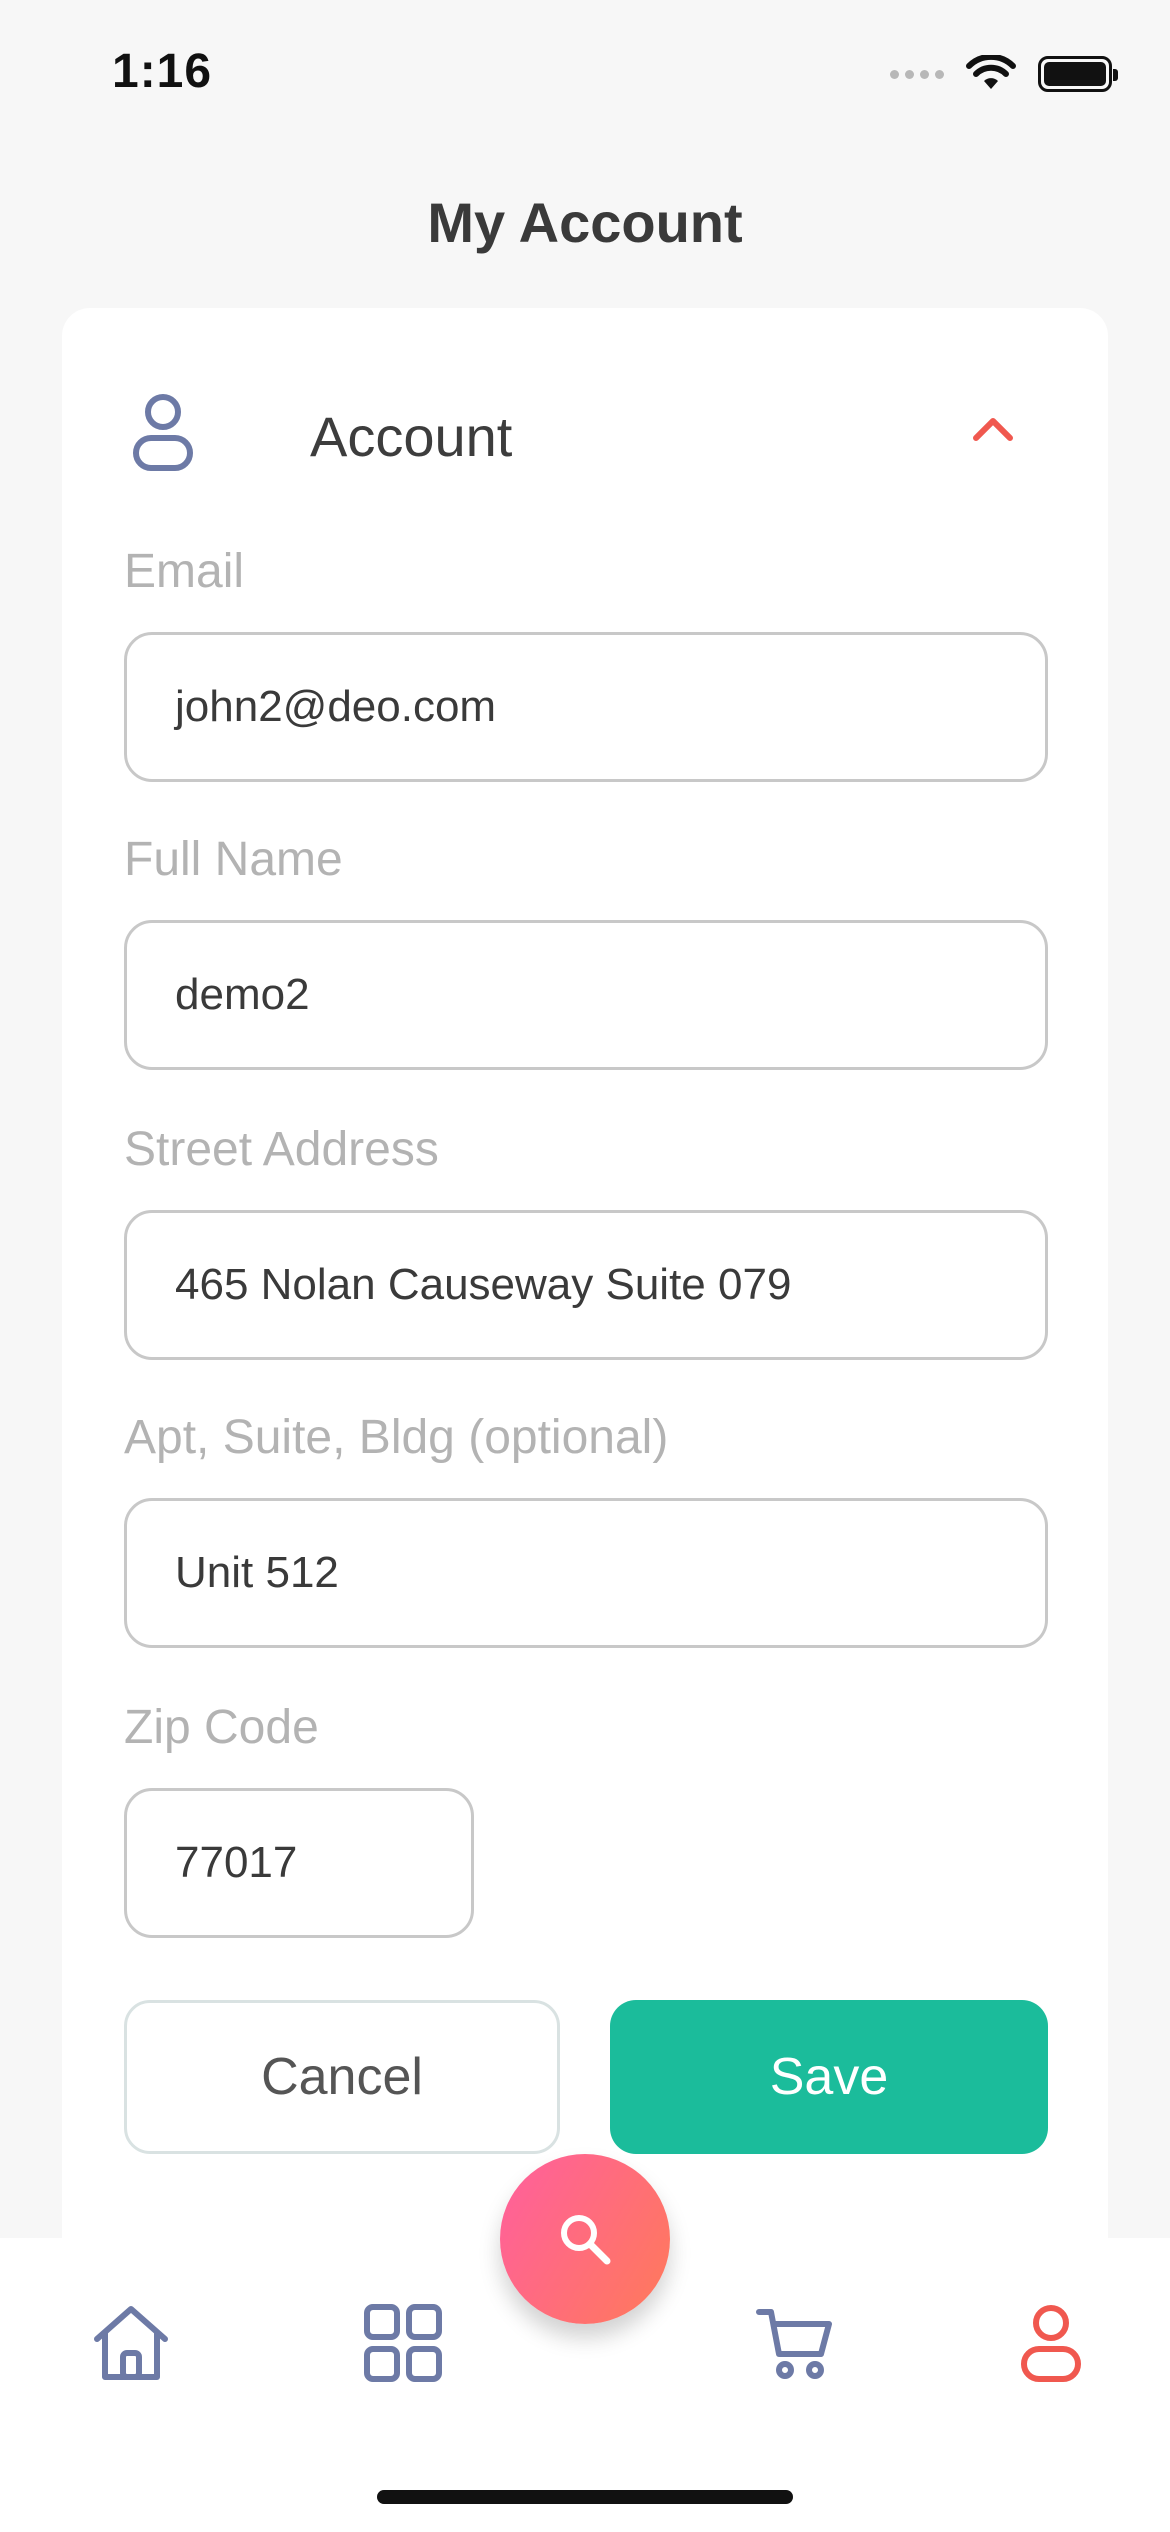  Describe the element at coordinates (586, 1573) in the screenshot. I see `apt-suite-field: Unit 512` at that location.